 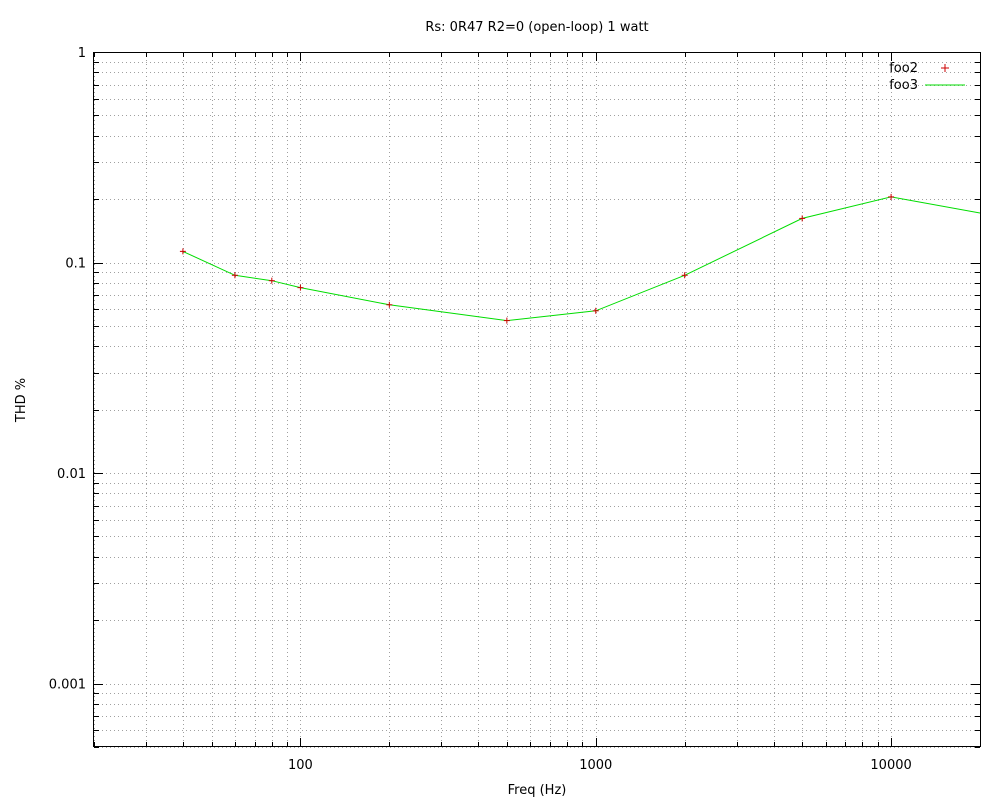 I want to click on y-axis-label: THD %, so click(x=21, y=400).